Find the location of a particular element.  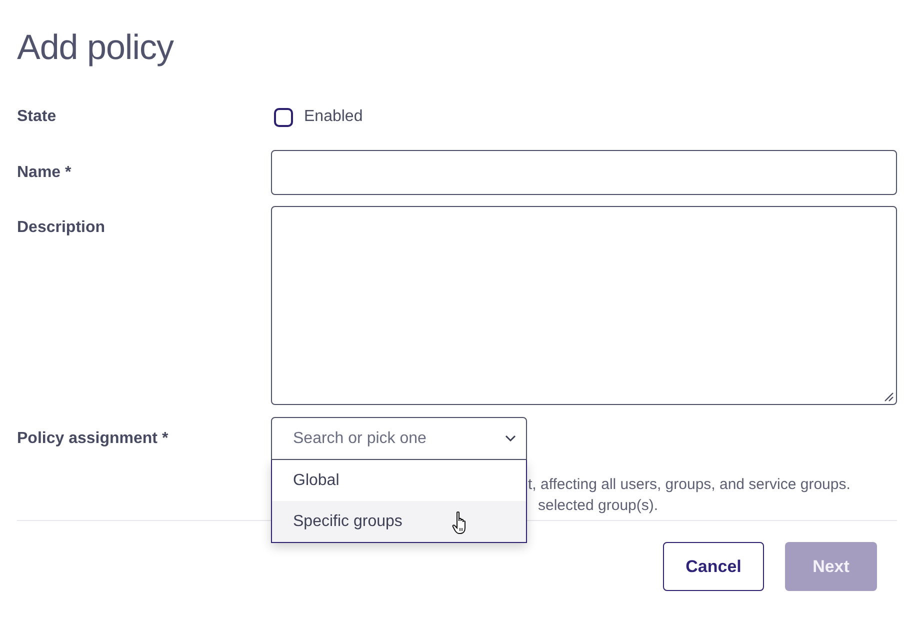

chevron-down-icon is located at coordinates (510, 438).